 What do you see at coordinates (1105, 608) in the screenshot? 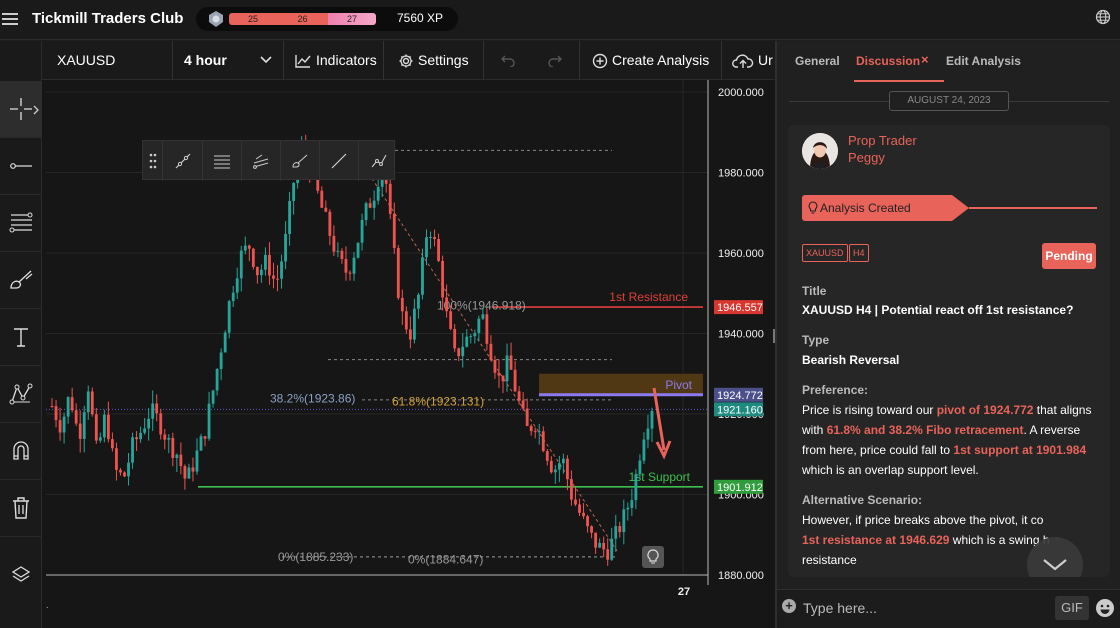
I see `emoji-icon` at bounding box center [1105, 608].